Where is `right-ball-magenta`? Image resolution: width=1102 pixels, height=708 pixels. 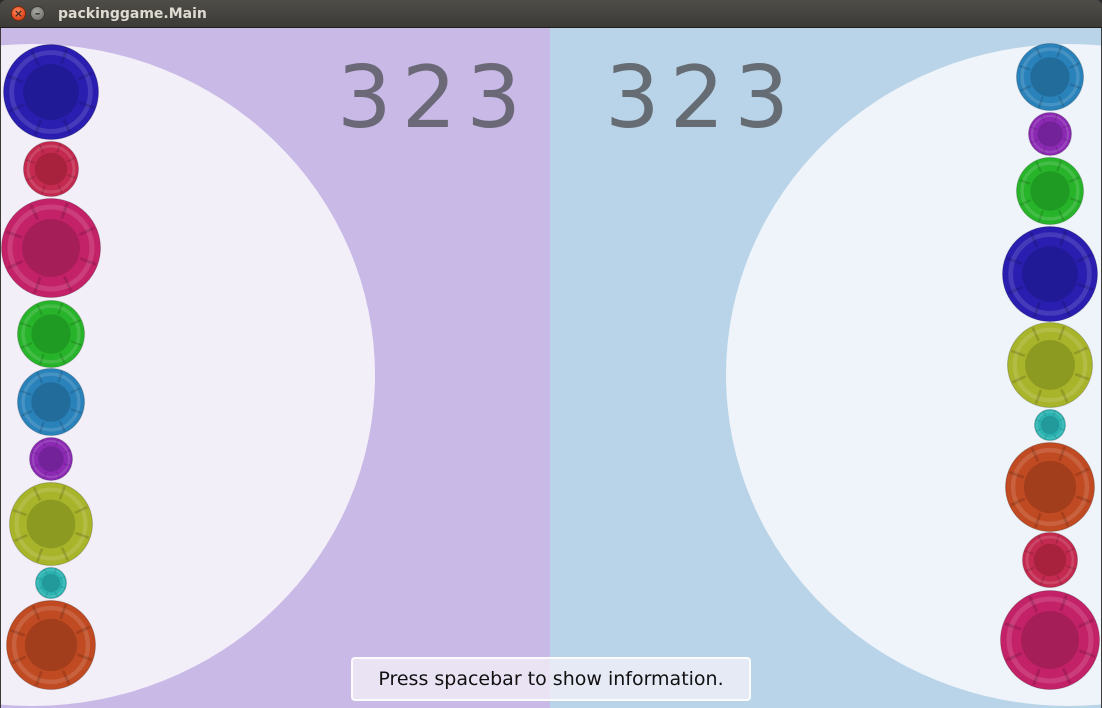 right-ball-magenta is located at coordinates (1050, 640).